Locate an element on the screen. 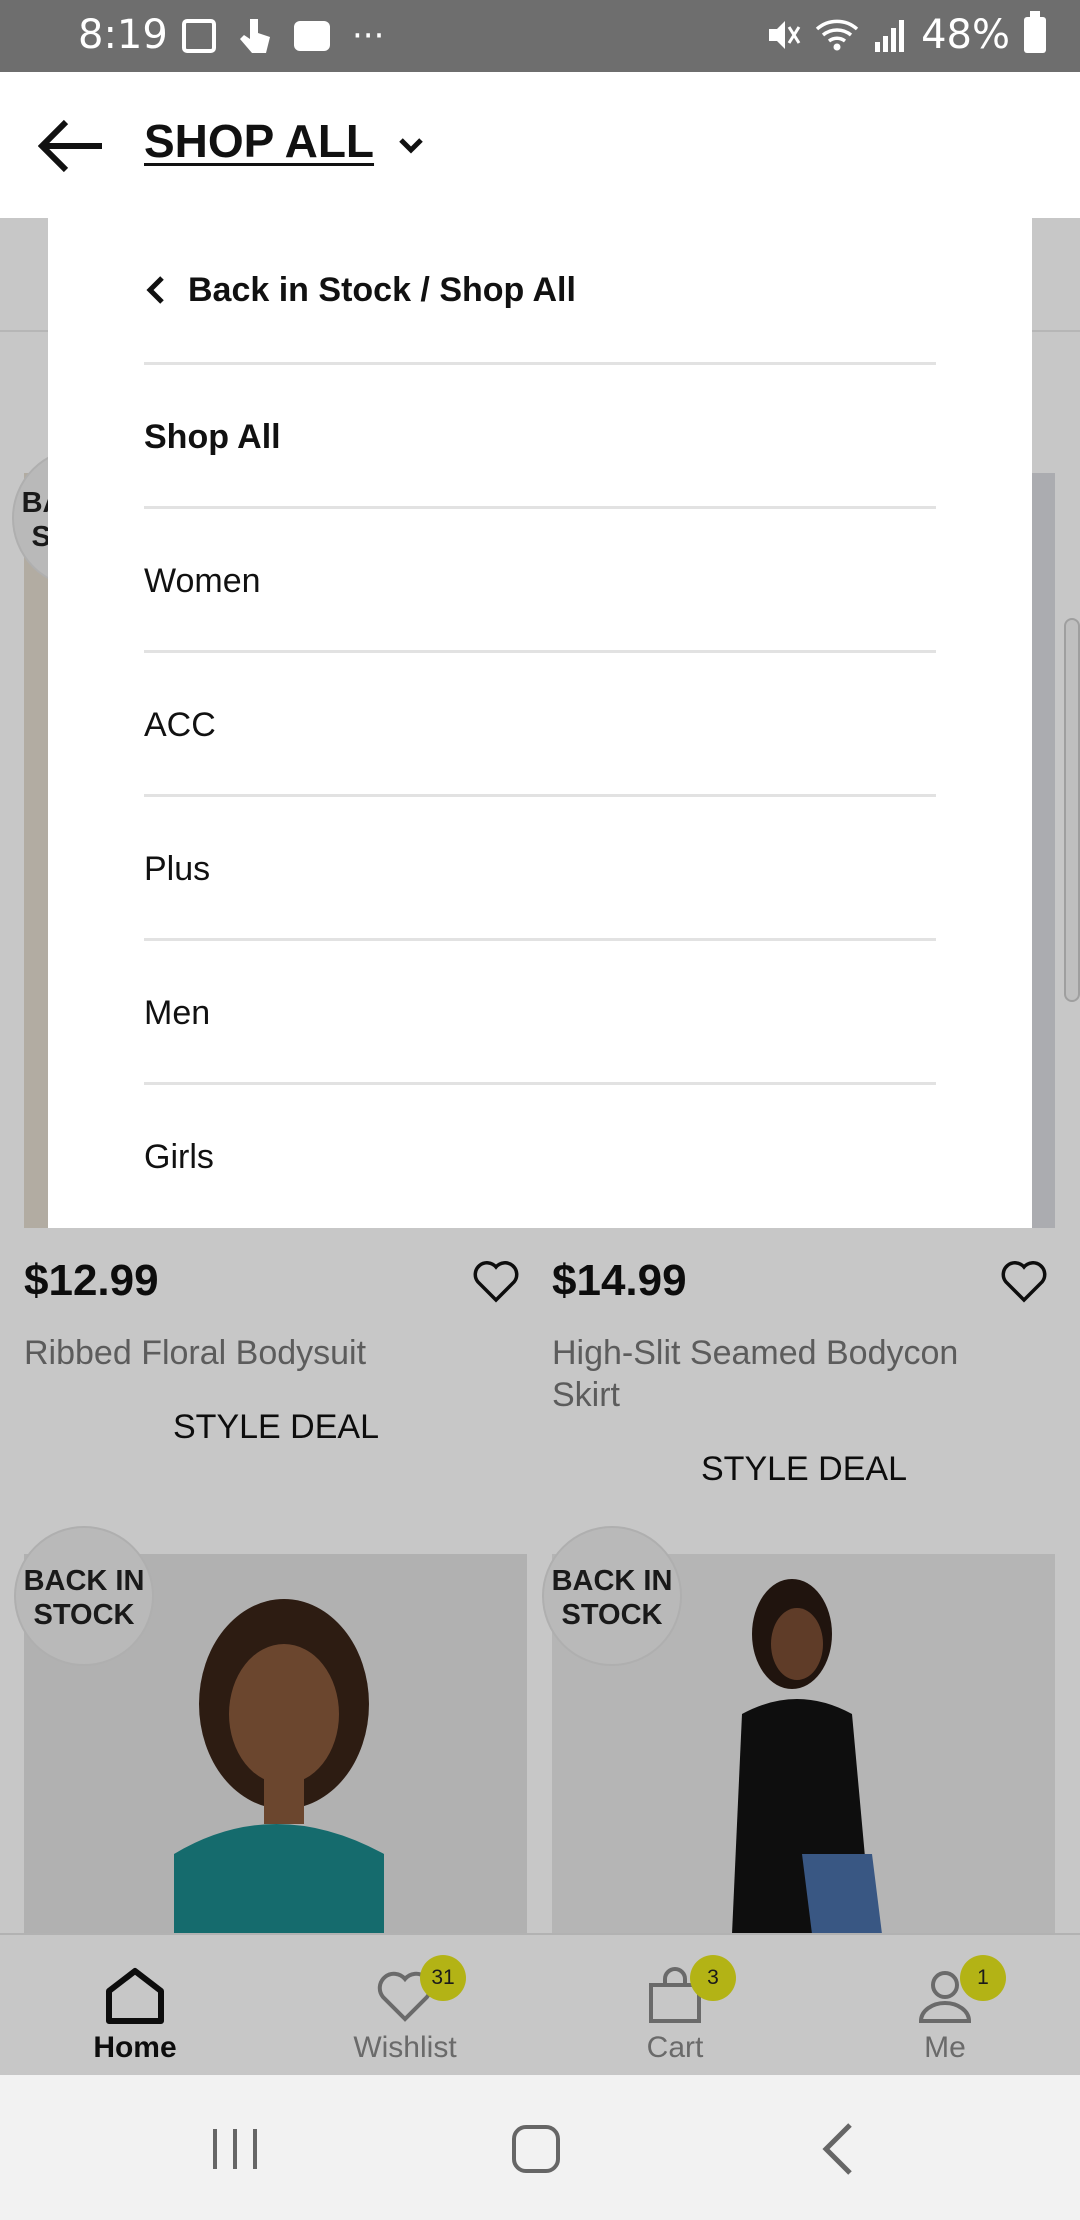 Image resolution: width=1080 pixels, height=2220 pixels. signal-icon is located at coordinates (890, 36).